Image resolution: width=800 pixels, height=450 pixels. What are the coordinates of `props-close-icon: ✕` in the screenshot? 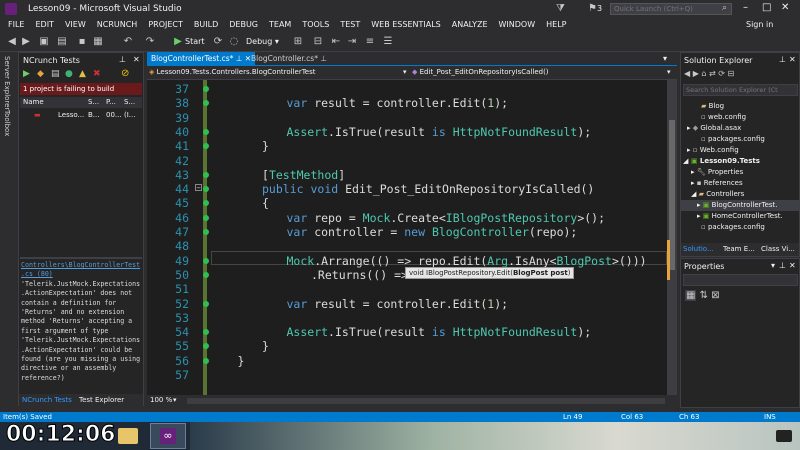 It's located at (792, 265).